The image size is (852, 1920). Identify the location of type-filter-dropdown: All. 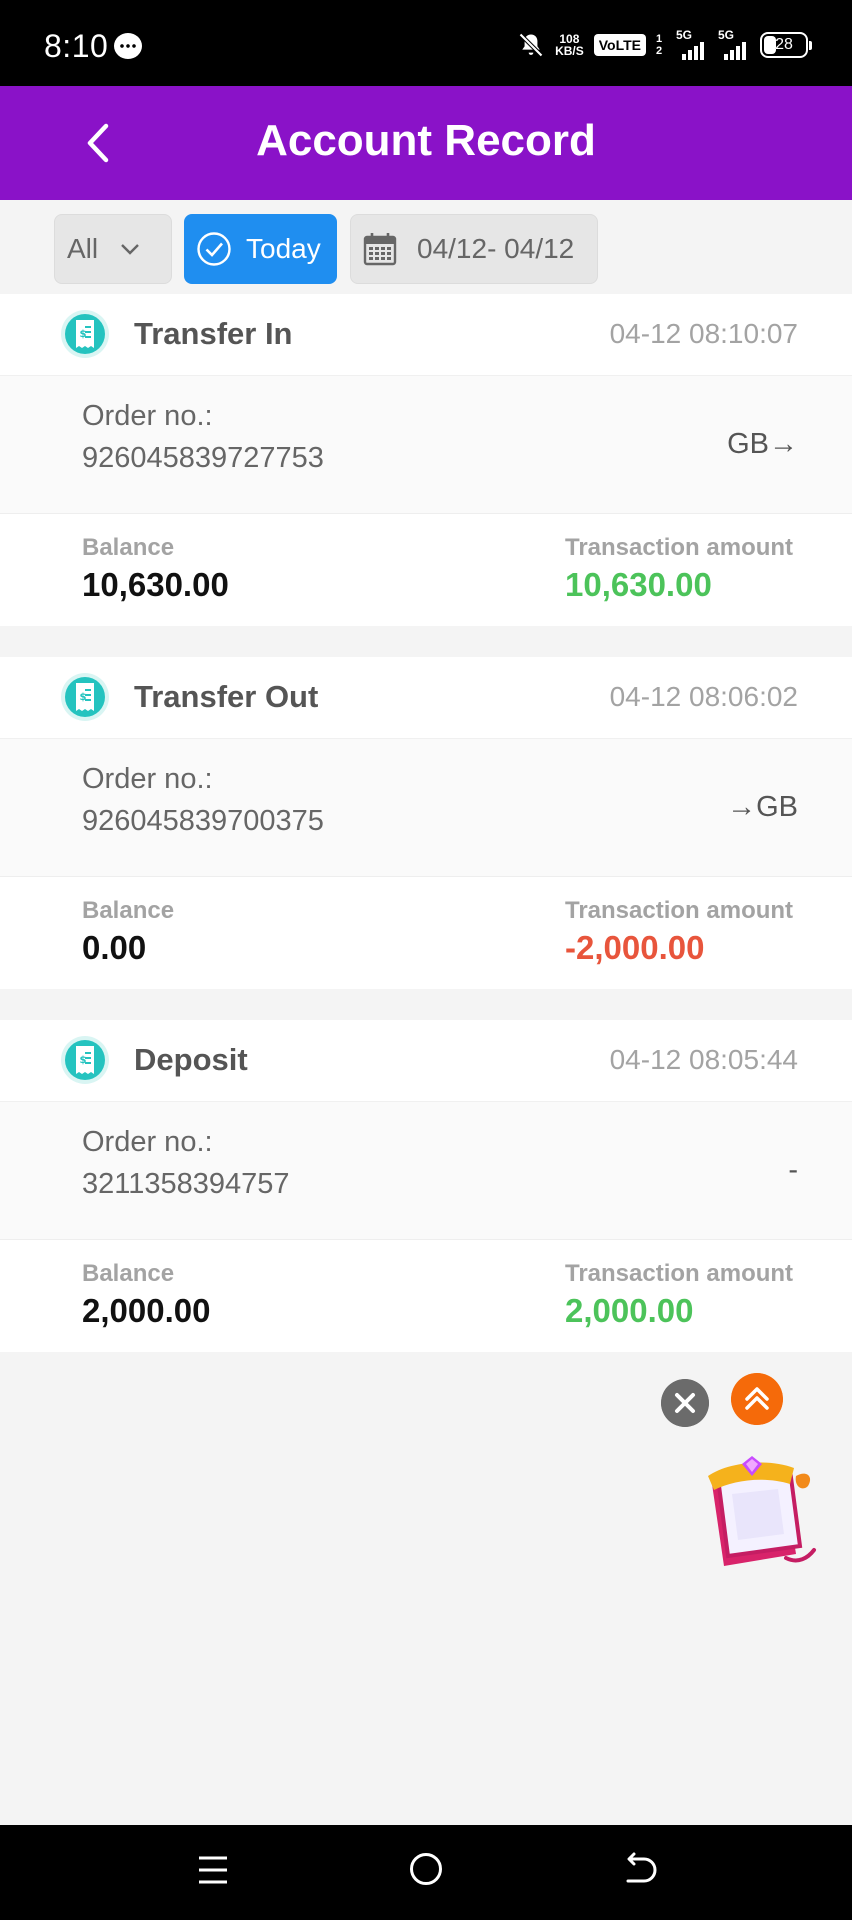
(113, 249).